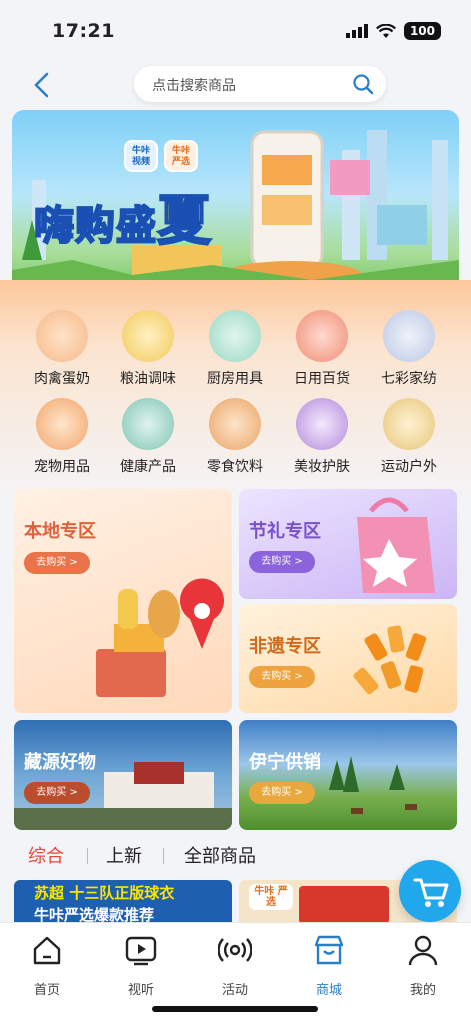  I want to click on category-grain-oil: 粮油调味, so click(148, 349).